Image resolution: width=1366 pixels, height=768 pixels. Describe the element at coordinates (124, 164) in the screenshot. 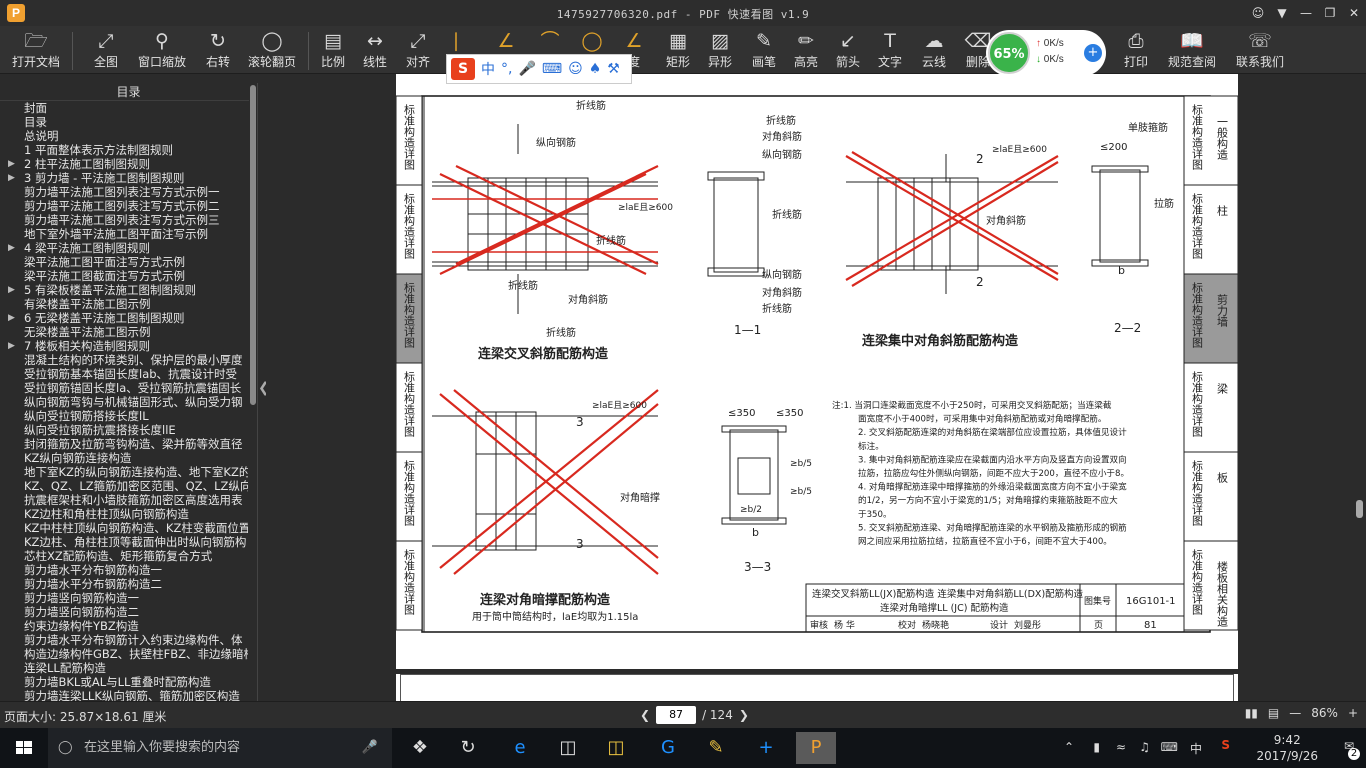

I see `toc-item: ▶ 2 柱平法施工图制图规则` at that location.